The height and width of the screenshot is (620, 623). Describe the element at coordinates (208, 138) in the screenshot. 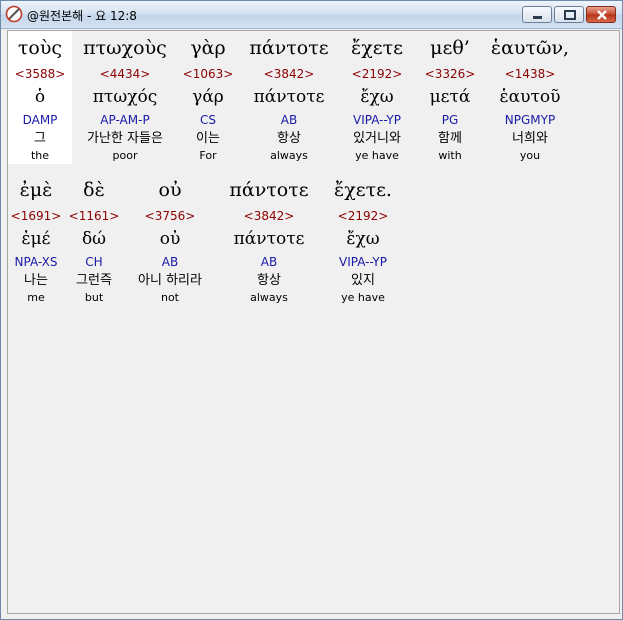

I see `korean-gloss: 이는` at that location.